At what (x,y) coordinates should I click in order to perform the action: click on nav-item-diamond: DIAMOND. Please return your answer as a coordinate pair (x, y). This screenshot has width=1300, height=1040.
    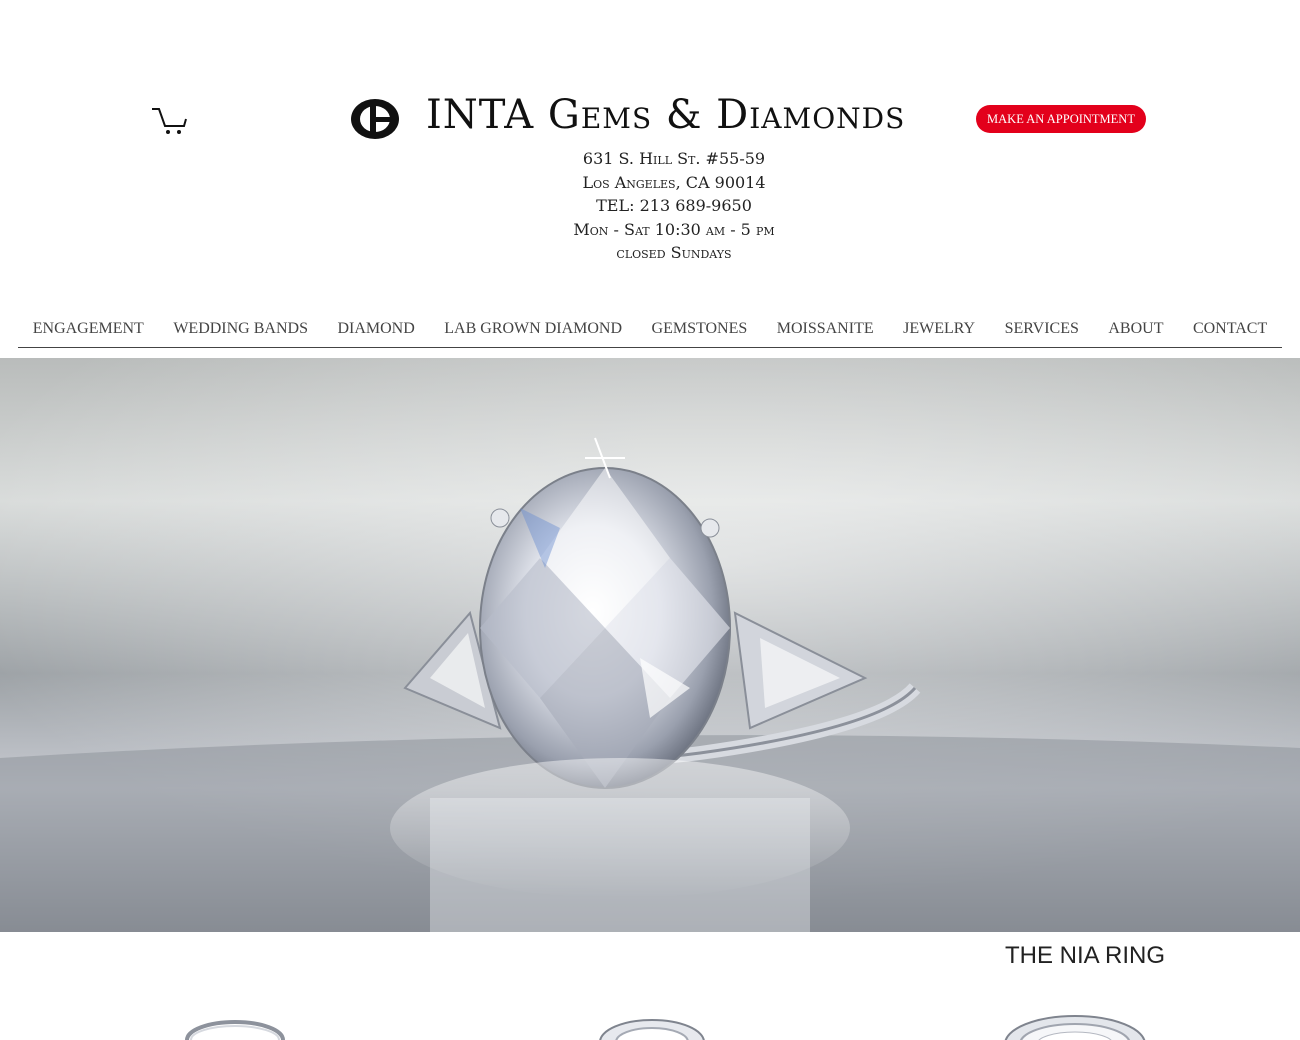
    Looking at the image, I should click on (375, 329).